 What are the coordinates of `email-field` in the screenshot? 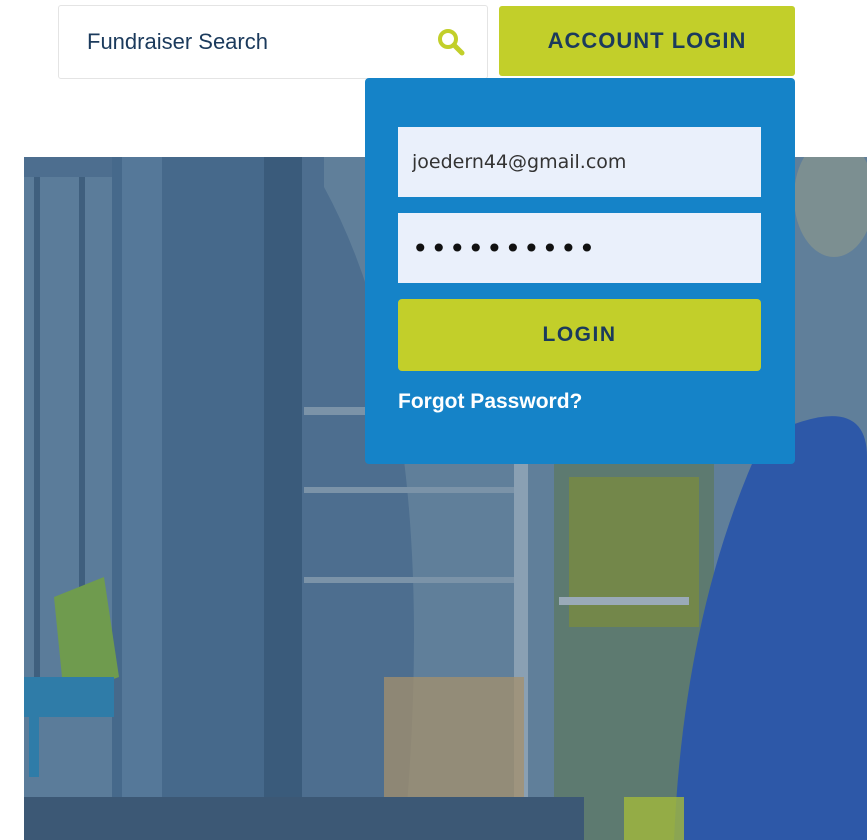 It's located at (579, 162).